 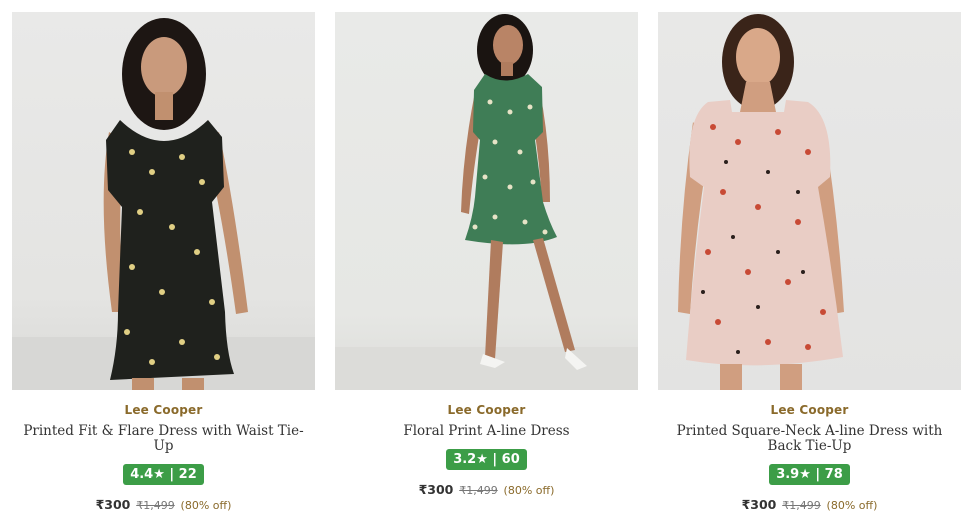 I want to click on model-figure, so click(x=761, y=202).